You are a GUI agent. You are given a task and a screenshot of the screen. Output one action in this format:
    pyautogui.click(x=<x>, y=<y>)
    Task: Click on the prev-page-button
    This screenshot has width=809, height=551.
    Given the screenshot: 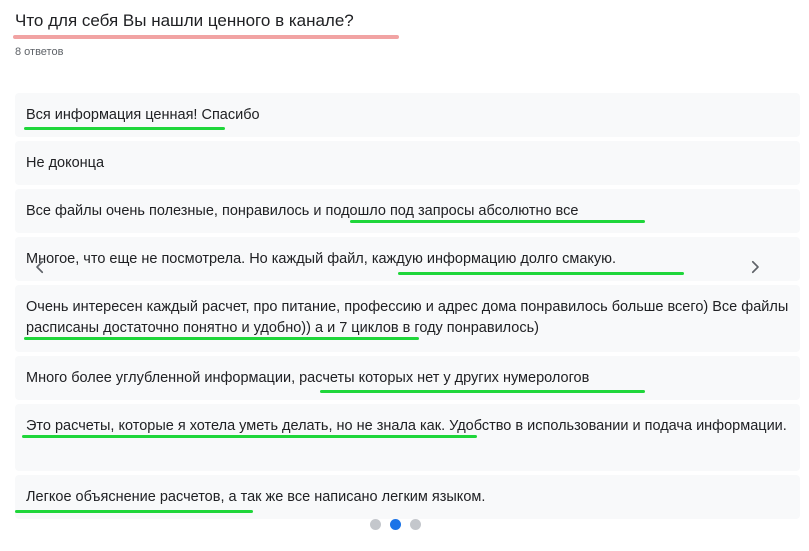 What is the action you would take?
    pyautogui.click(x=40, y=267)
    